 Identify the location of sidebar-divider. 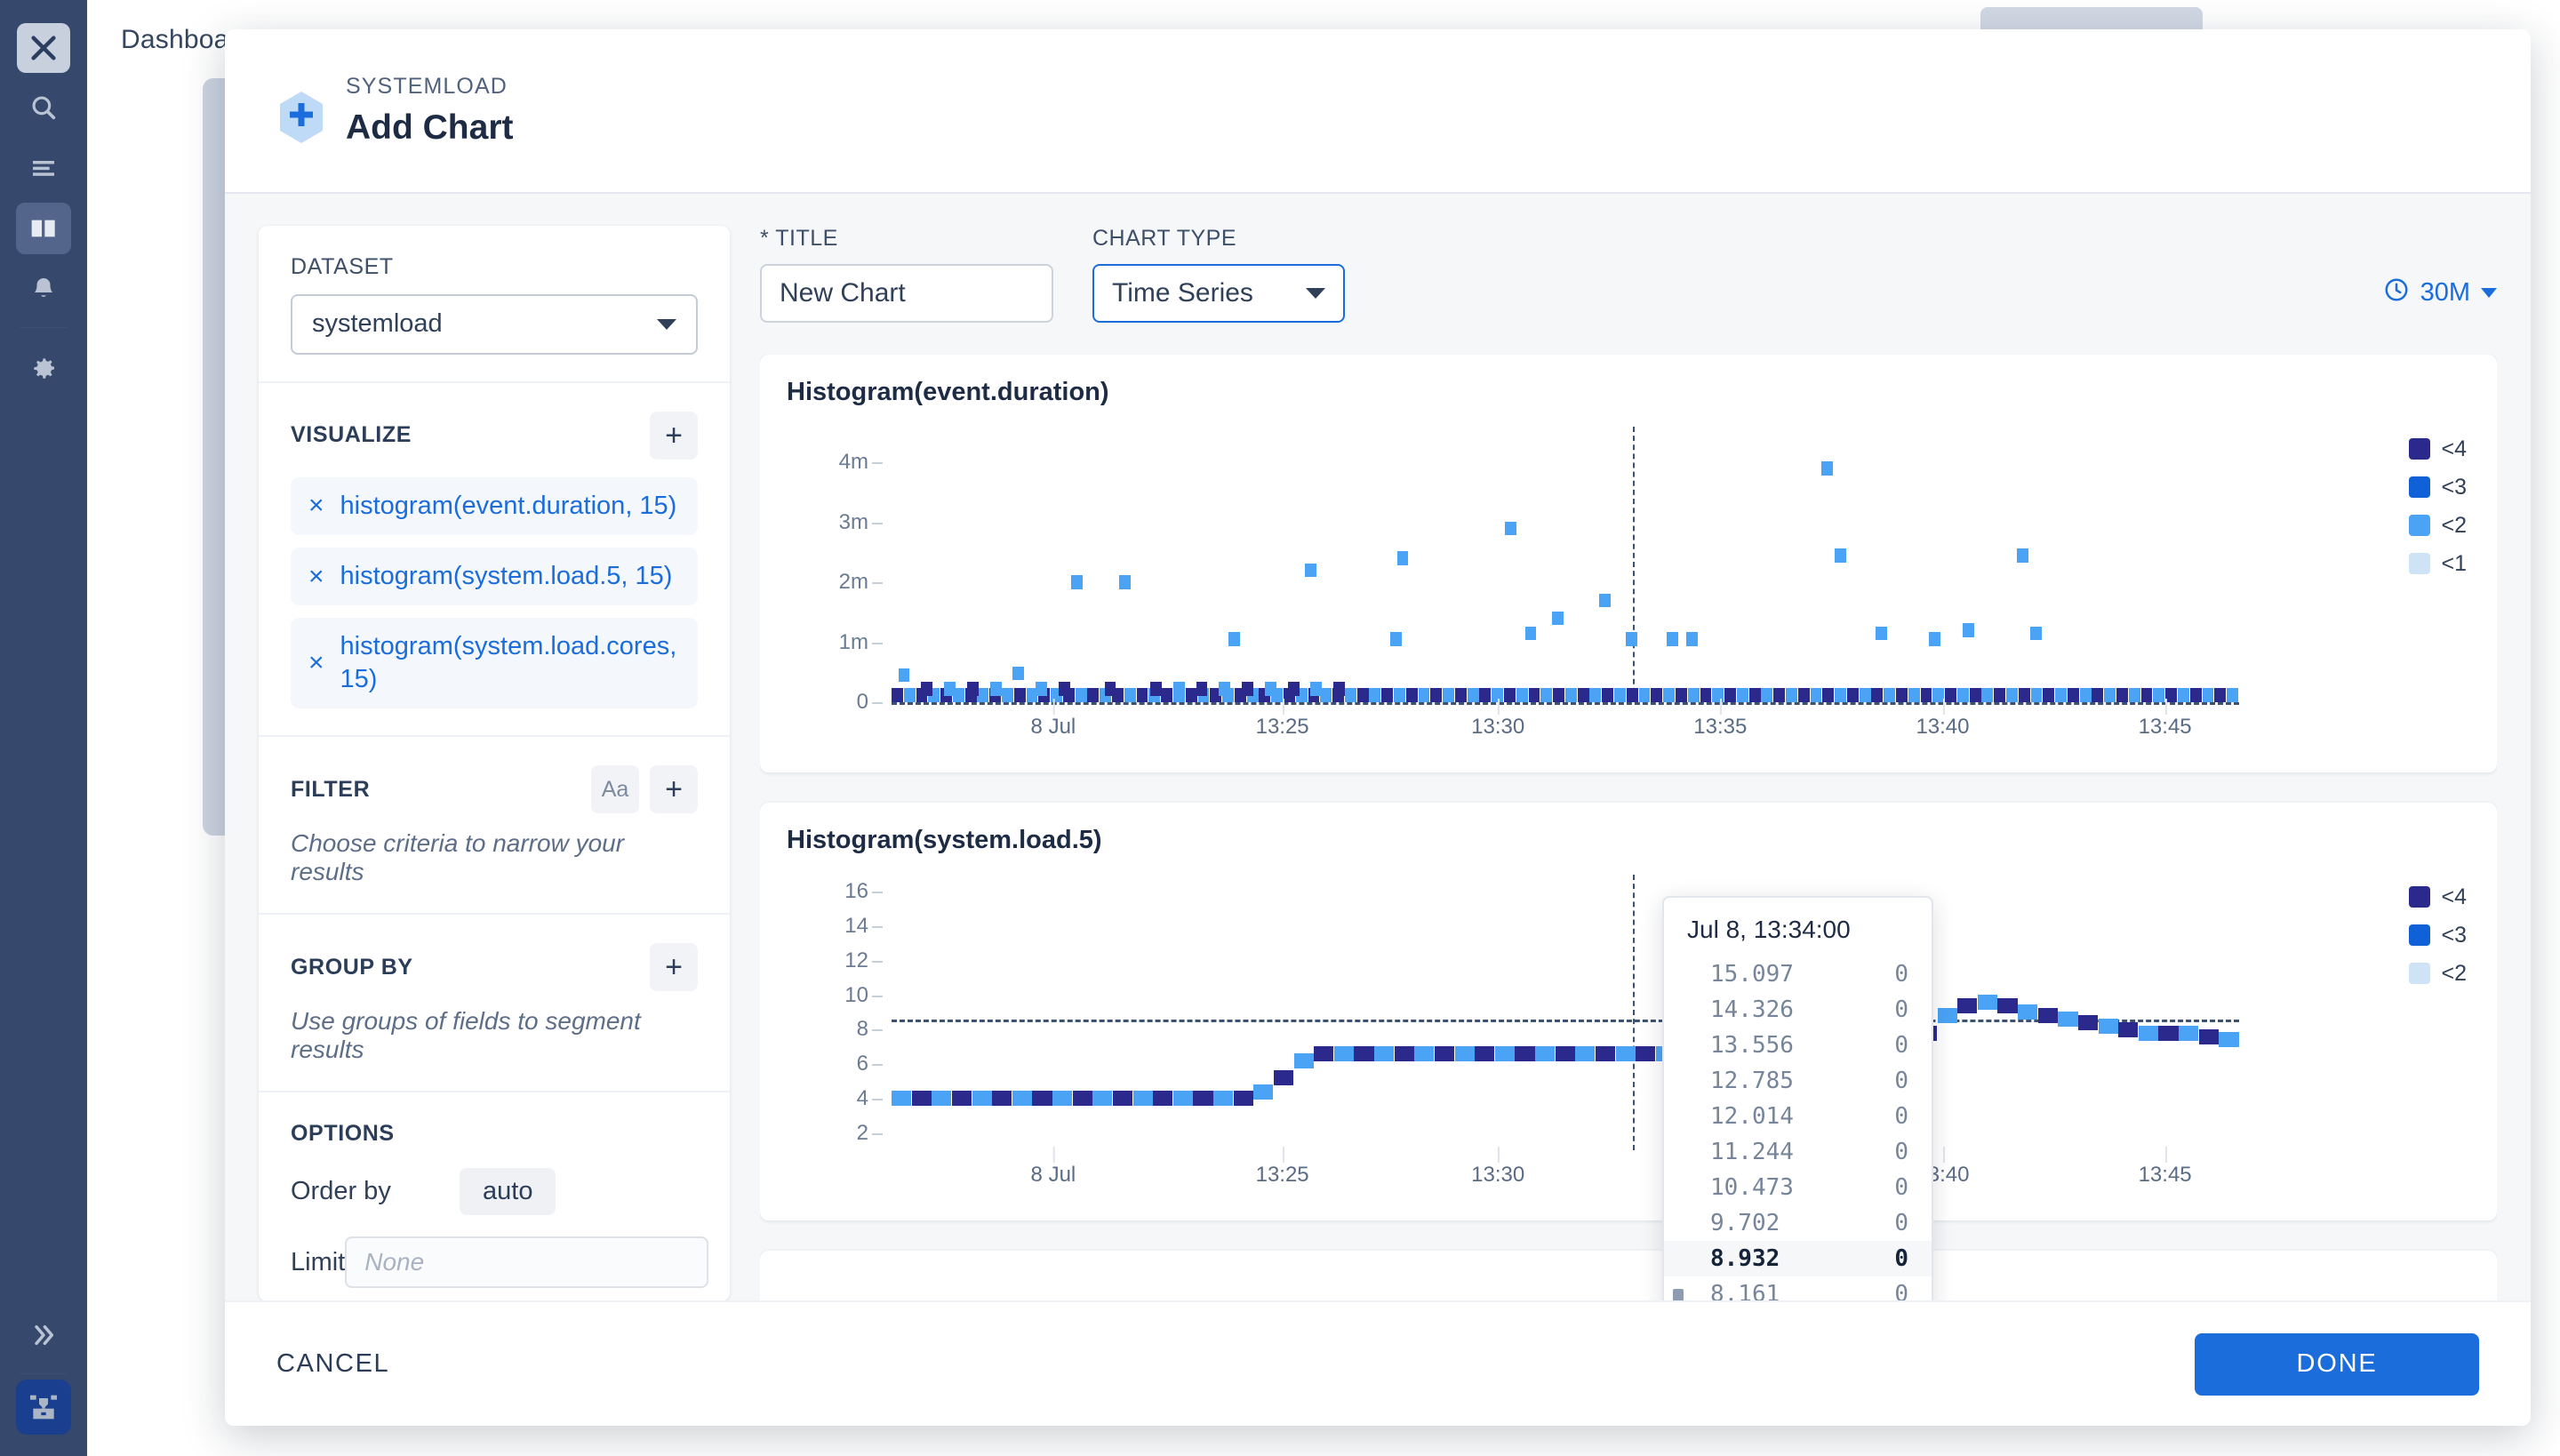
(44, 327).